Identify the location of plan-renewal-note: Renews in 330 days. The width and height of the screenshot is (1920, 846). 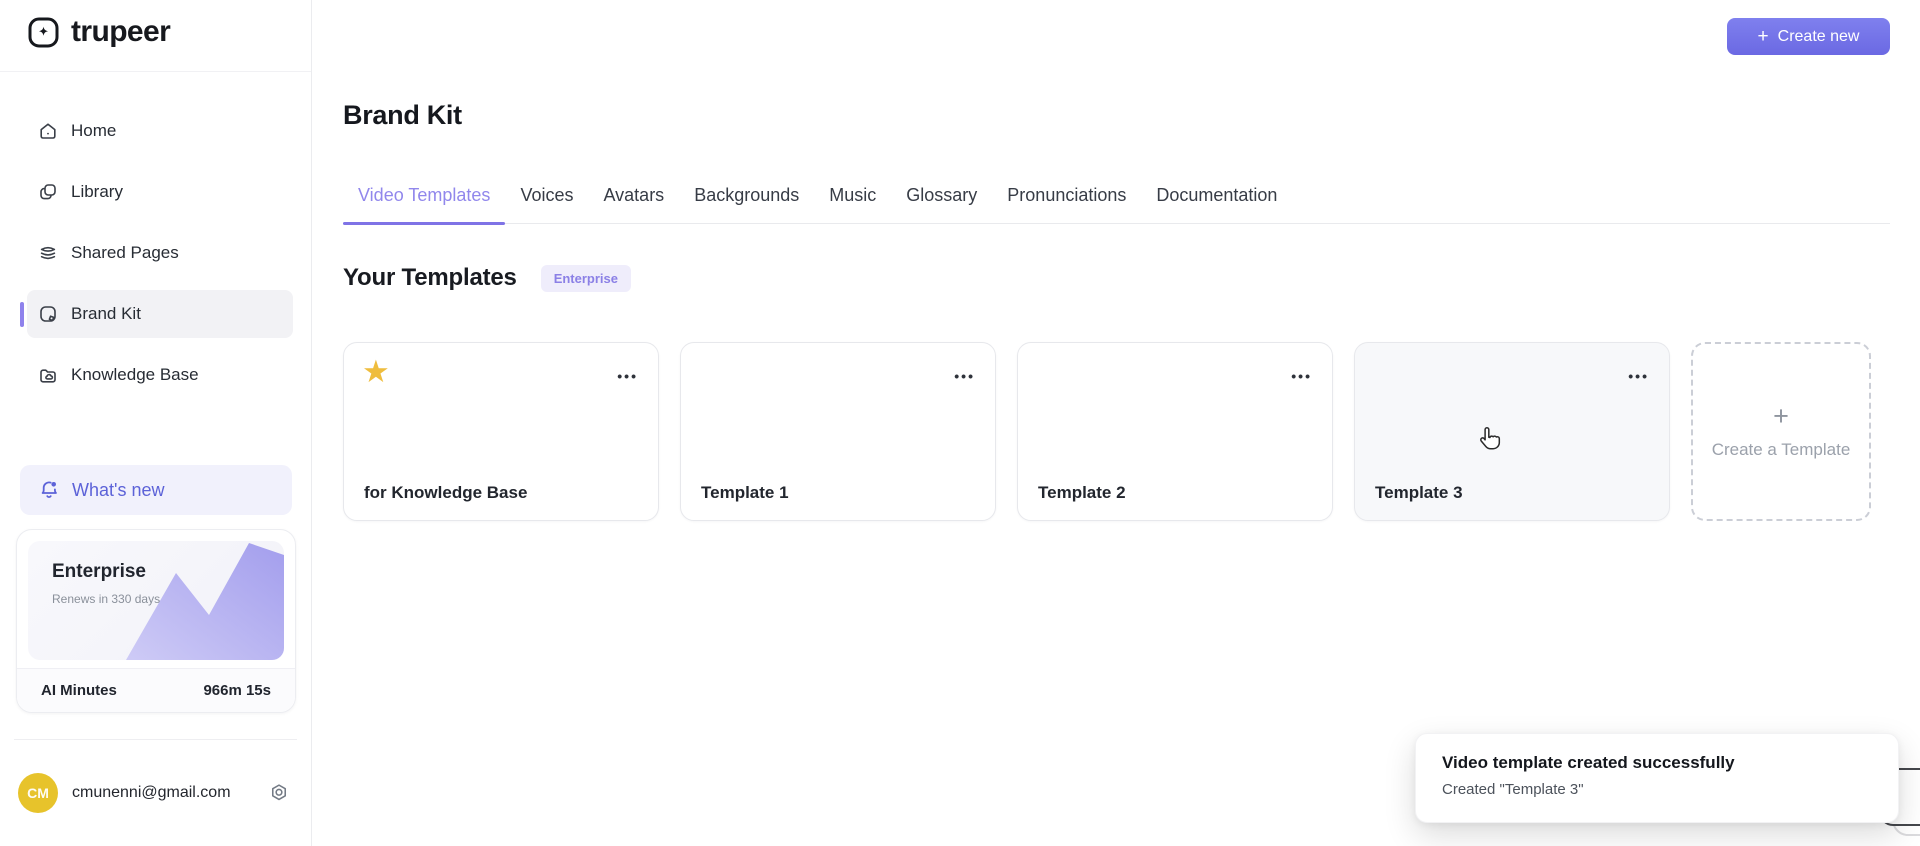
(106, 599).